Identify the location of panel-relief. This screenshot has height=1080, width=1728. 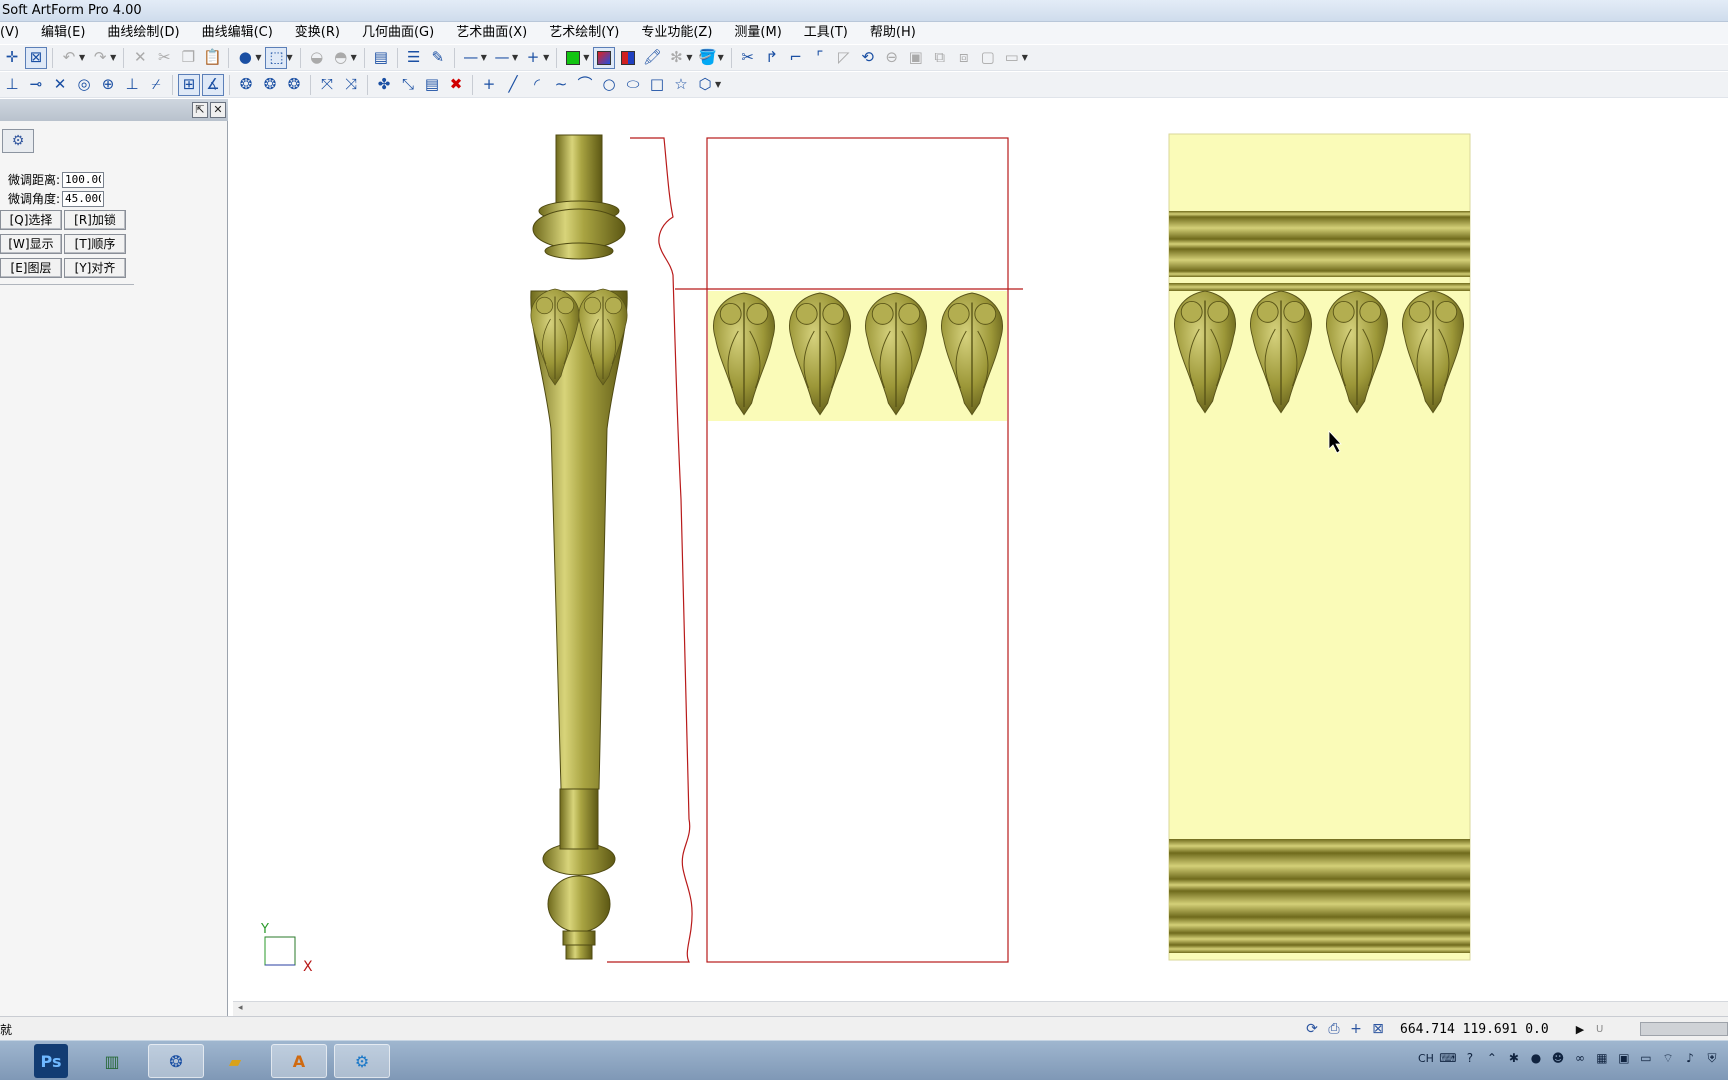
(1319, 547).